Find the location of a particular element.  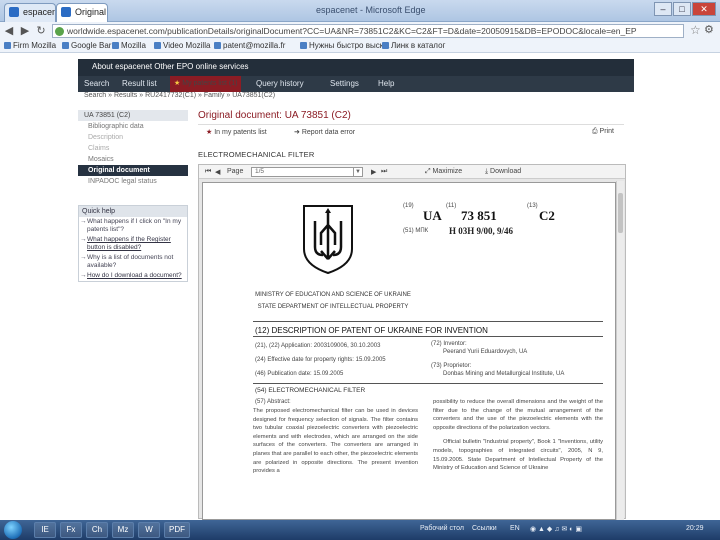

add-to-my-patents-link: ★ In my patents list is located at coordinates (236, 132).